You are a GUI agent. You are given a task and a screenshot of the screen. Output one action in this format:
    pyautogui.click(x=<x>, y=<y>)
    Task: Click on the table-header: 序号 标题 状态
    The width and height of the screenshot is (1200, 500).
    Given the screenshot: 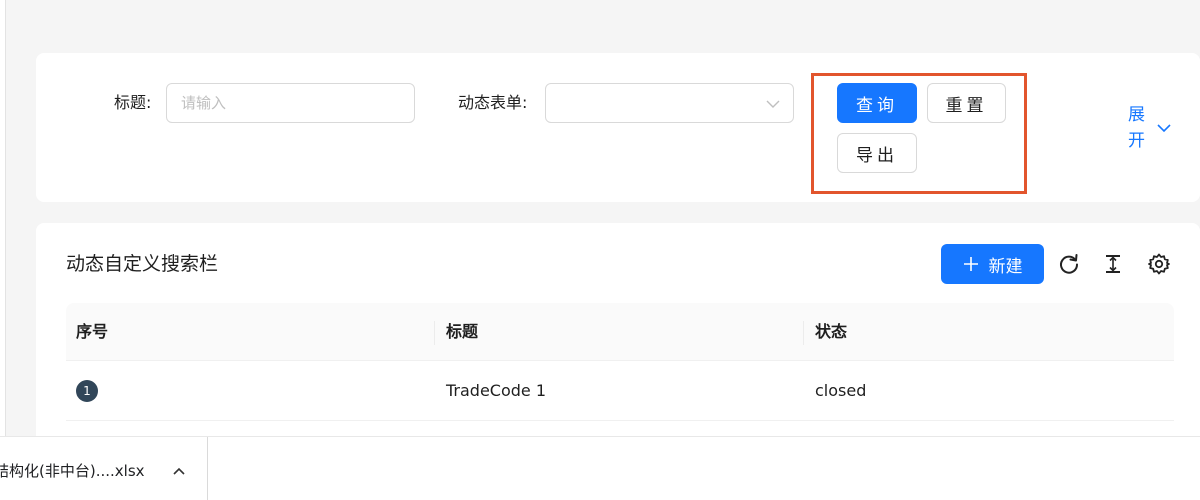 What is the action you would take?
    pyautogui.click(x=620, y=332)
    